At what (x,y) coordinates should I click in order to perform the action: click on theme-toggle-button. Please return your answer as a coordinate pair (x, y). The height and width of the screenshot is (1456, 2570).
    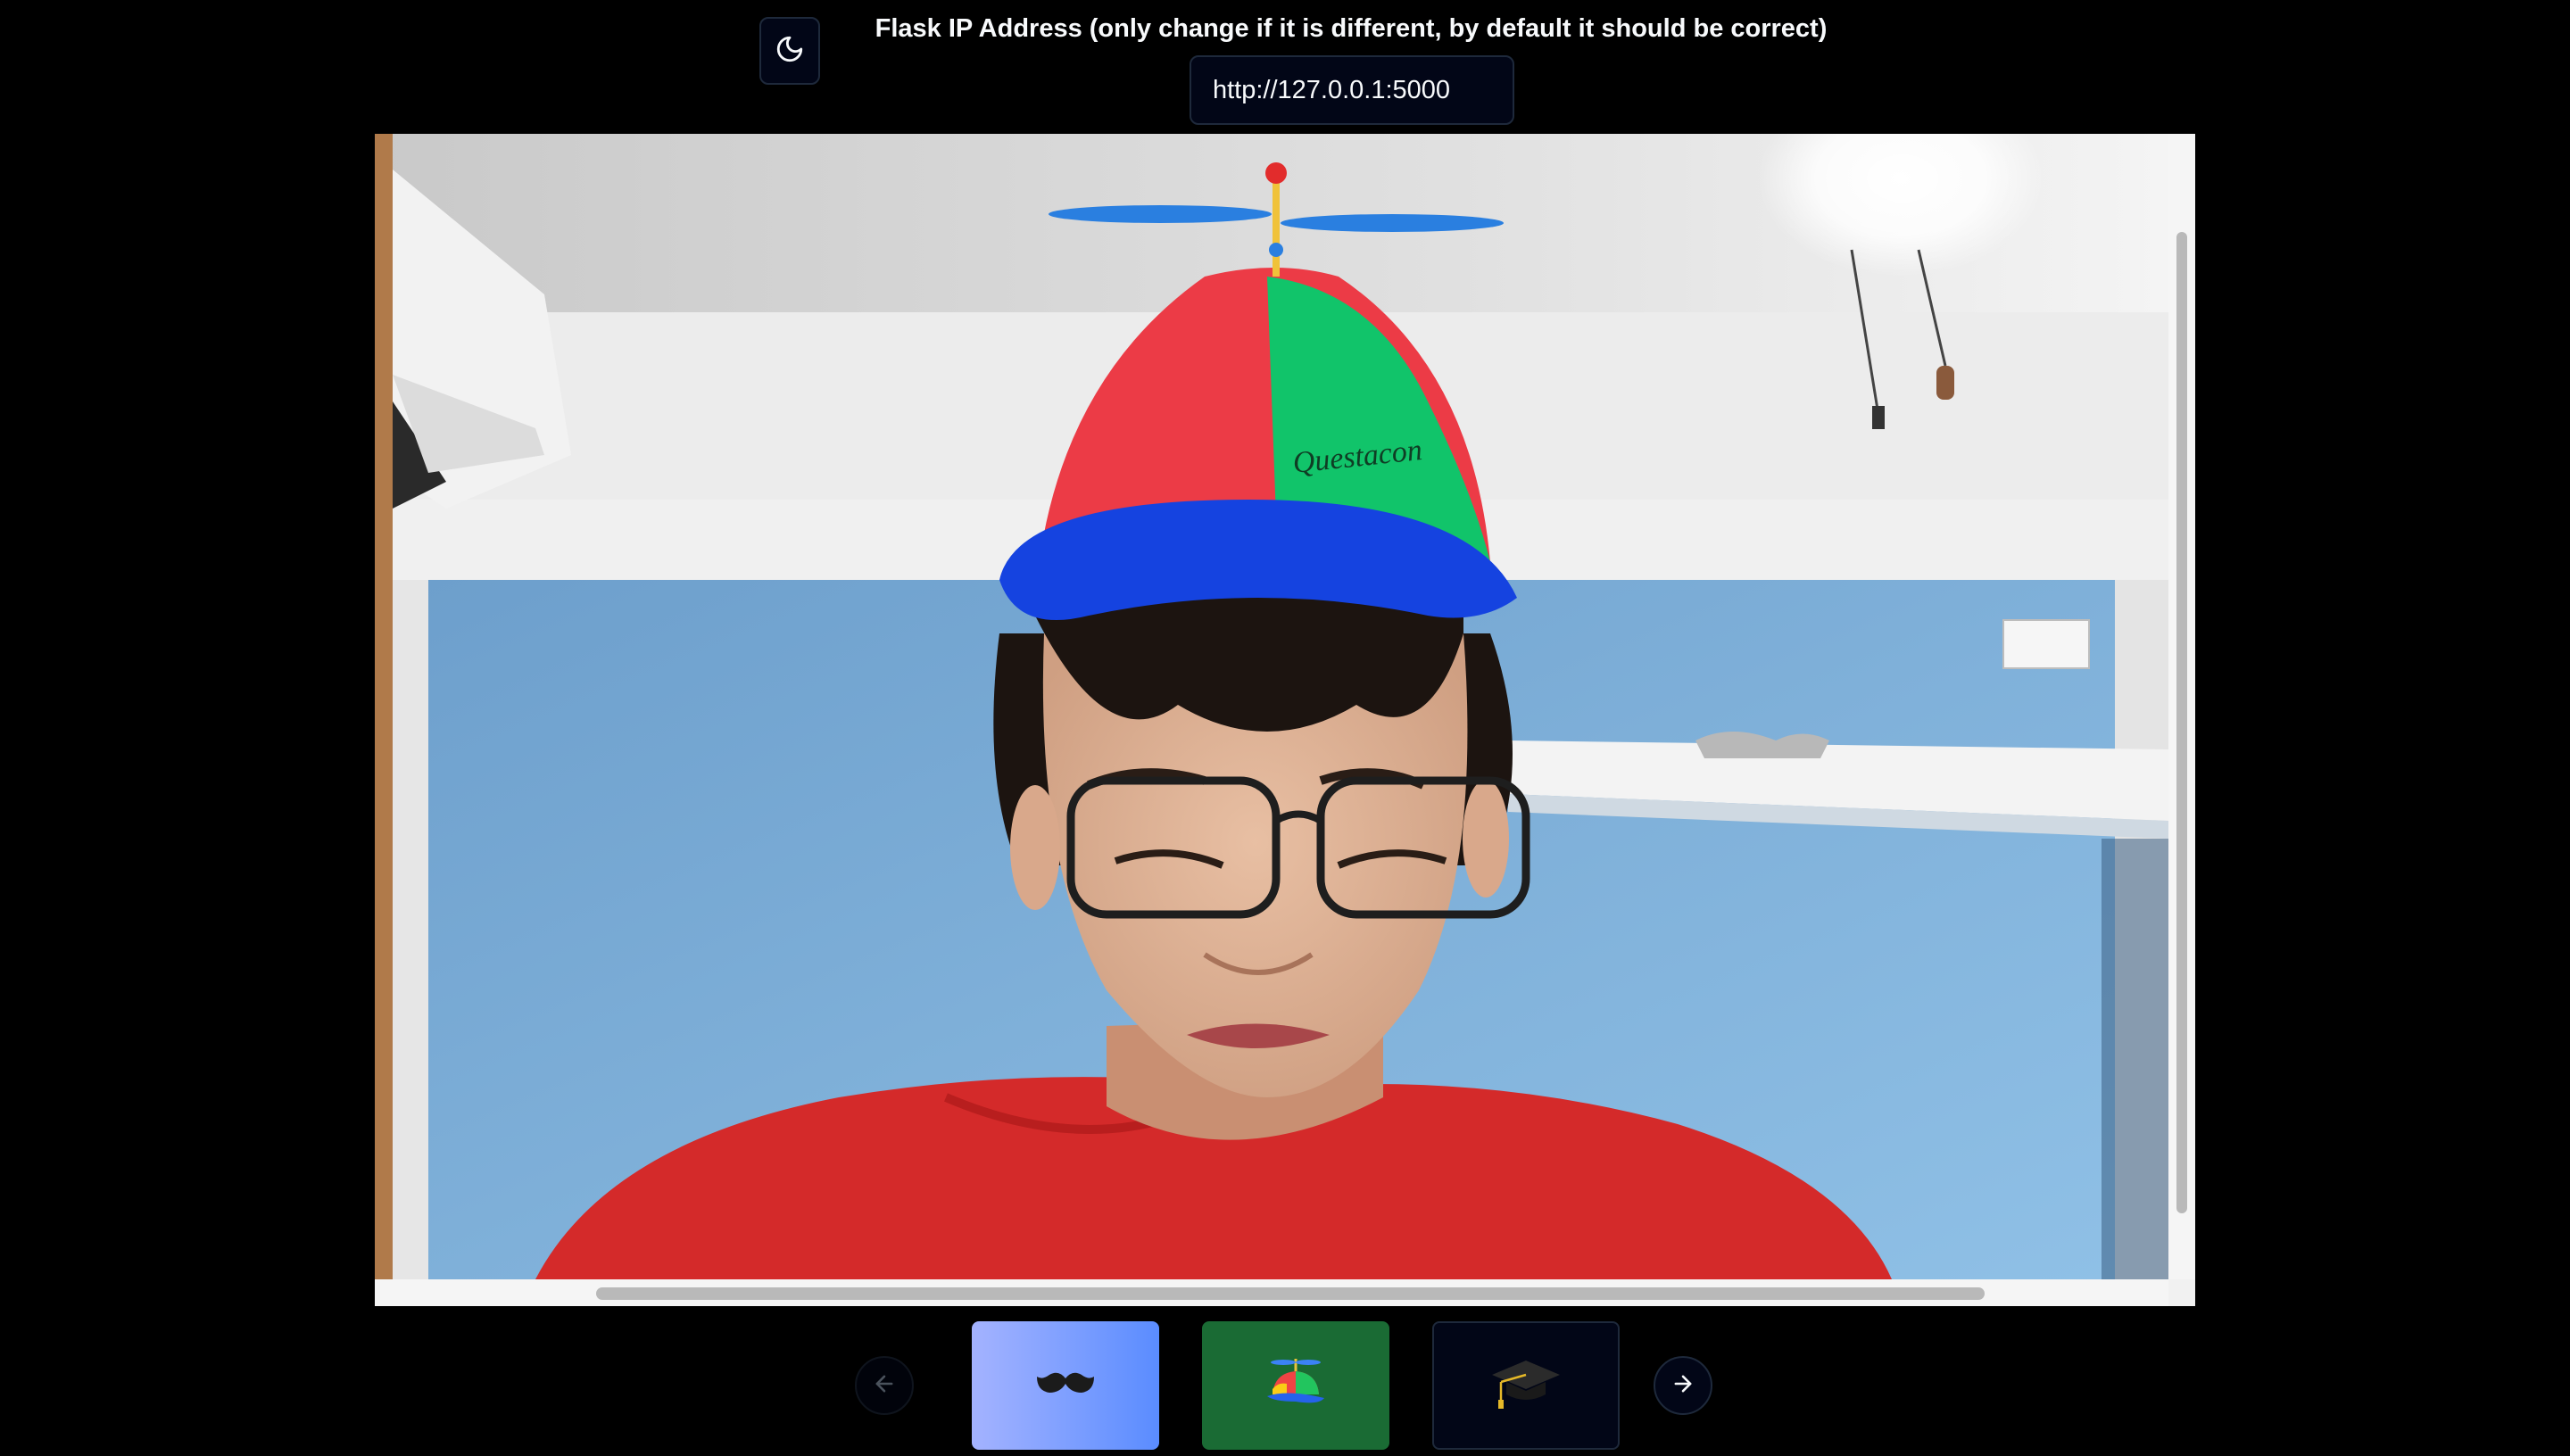
    Looking at the image, I should click on (789, 51).